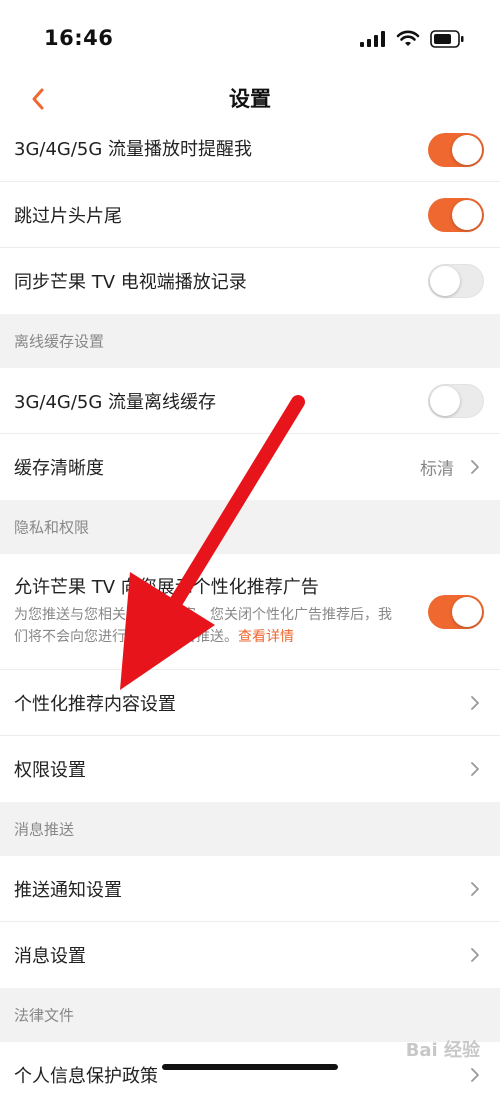  Describe the element at coordinates (50, 770) in the screenshot. I see `row-label: 权限设置` at that location.